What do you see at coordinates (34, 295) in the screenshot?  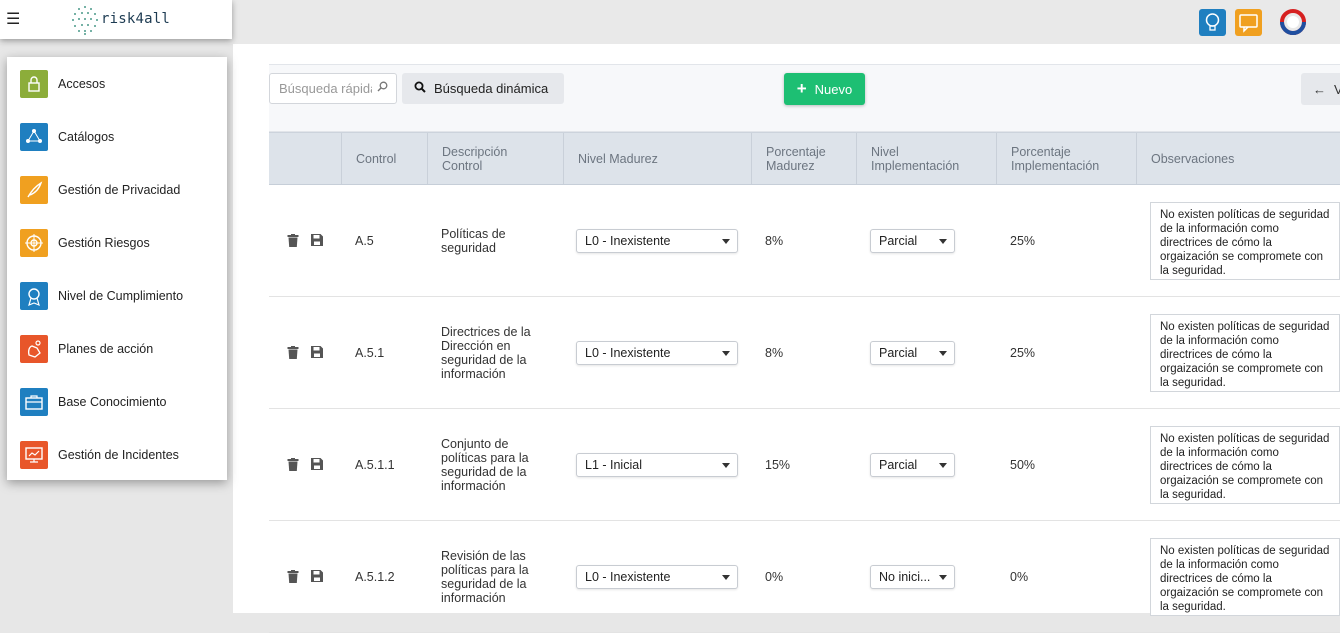 I see `badge-icon` at bounding box center [34, 295].